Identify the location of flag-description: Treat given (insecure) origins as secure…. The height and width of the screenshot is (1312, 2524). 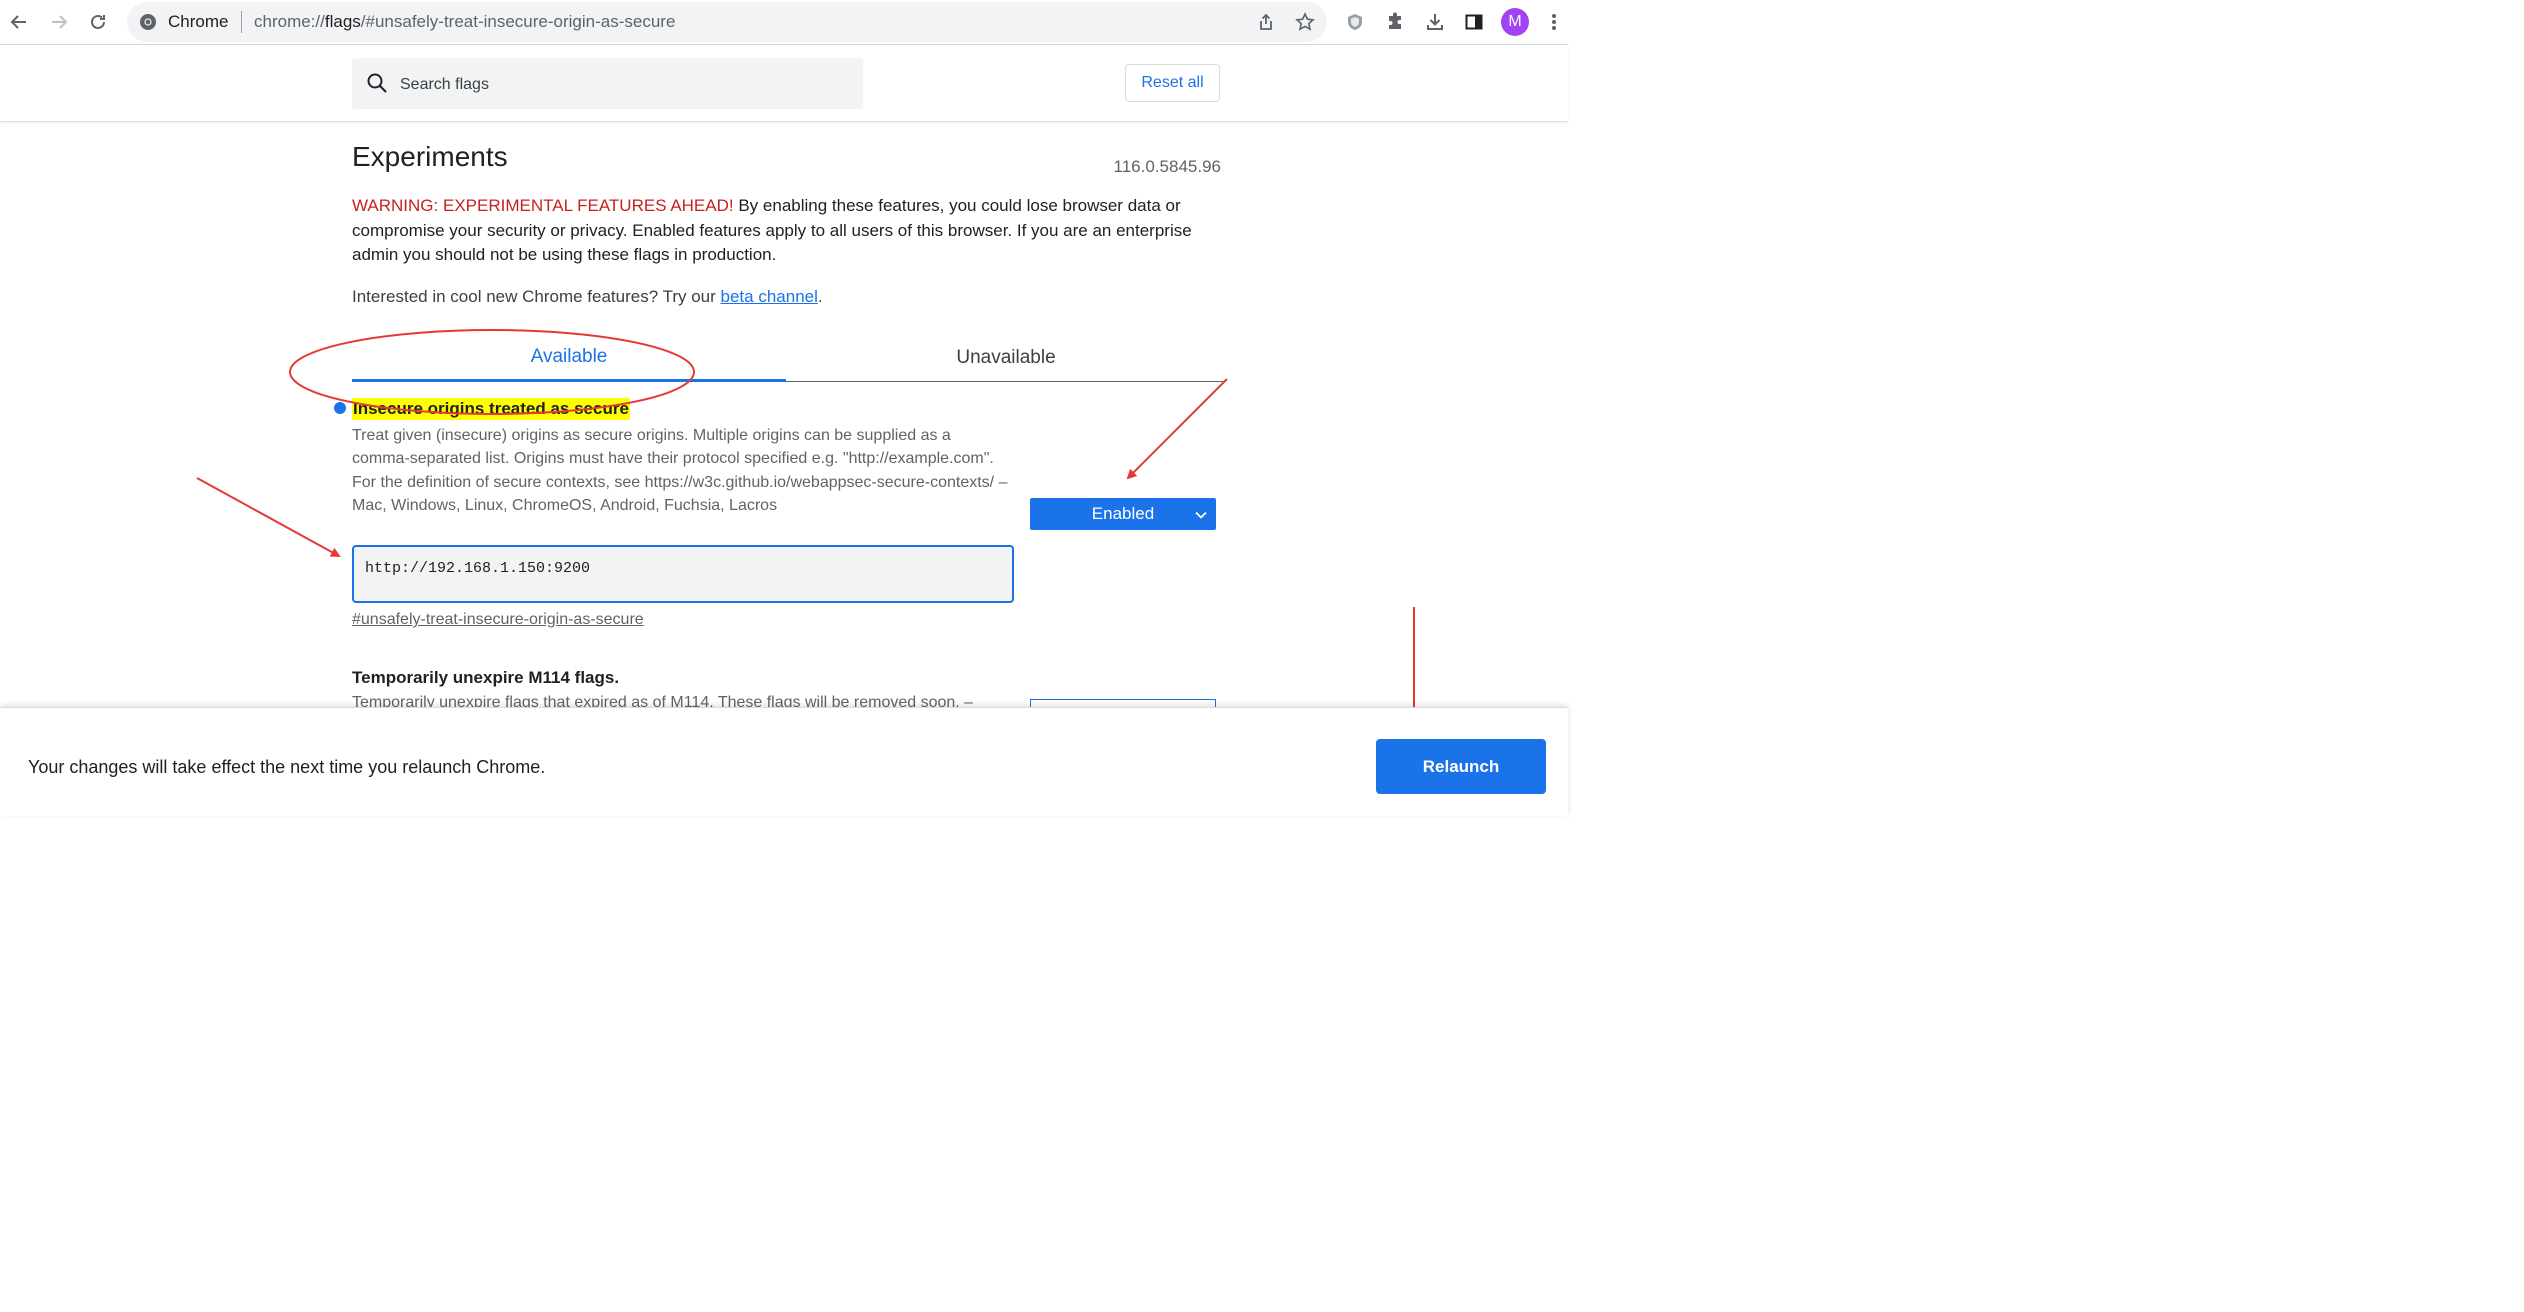
(680, 471).